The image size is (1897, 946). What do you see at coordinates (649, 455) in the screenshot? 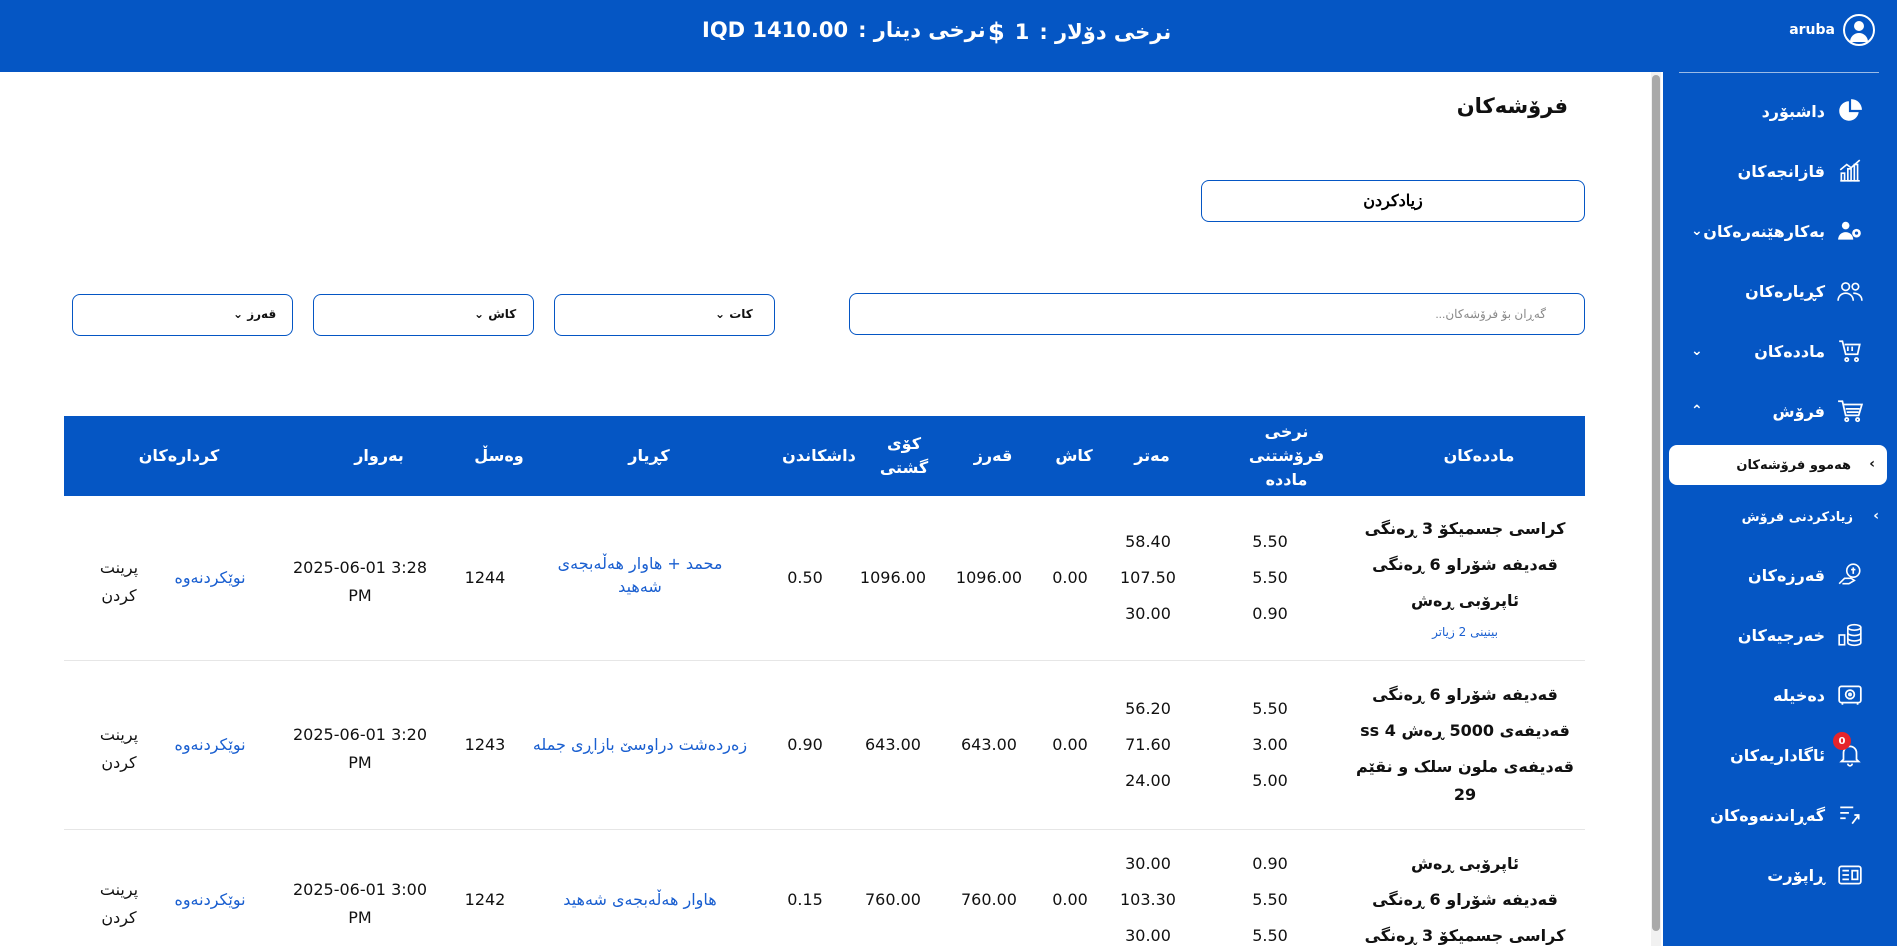
I see `col-header-customer: کڕیار` at bounding box center [649, 455].